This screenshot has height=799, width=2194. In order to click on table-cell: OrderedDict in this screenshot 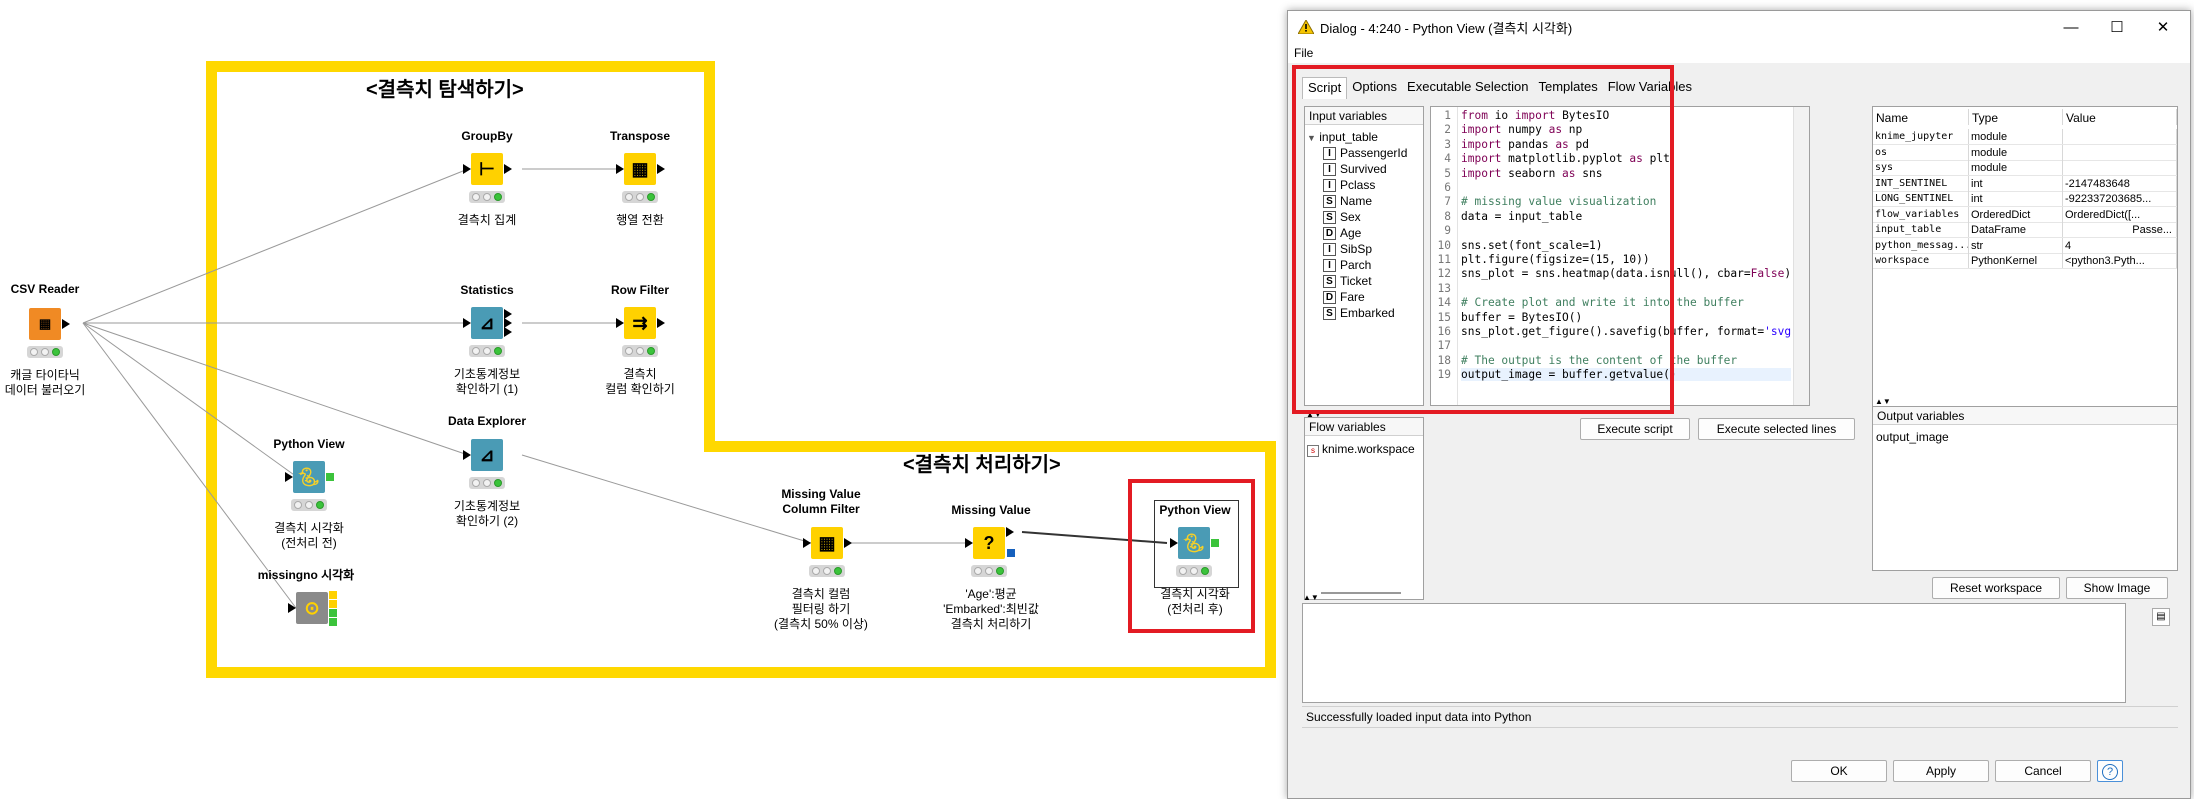, I will do `click(2016, 214)`.